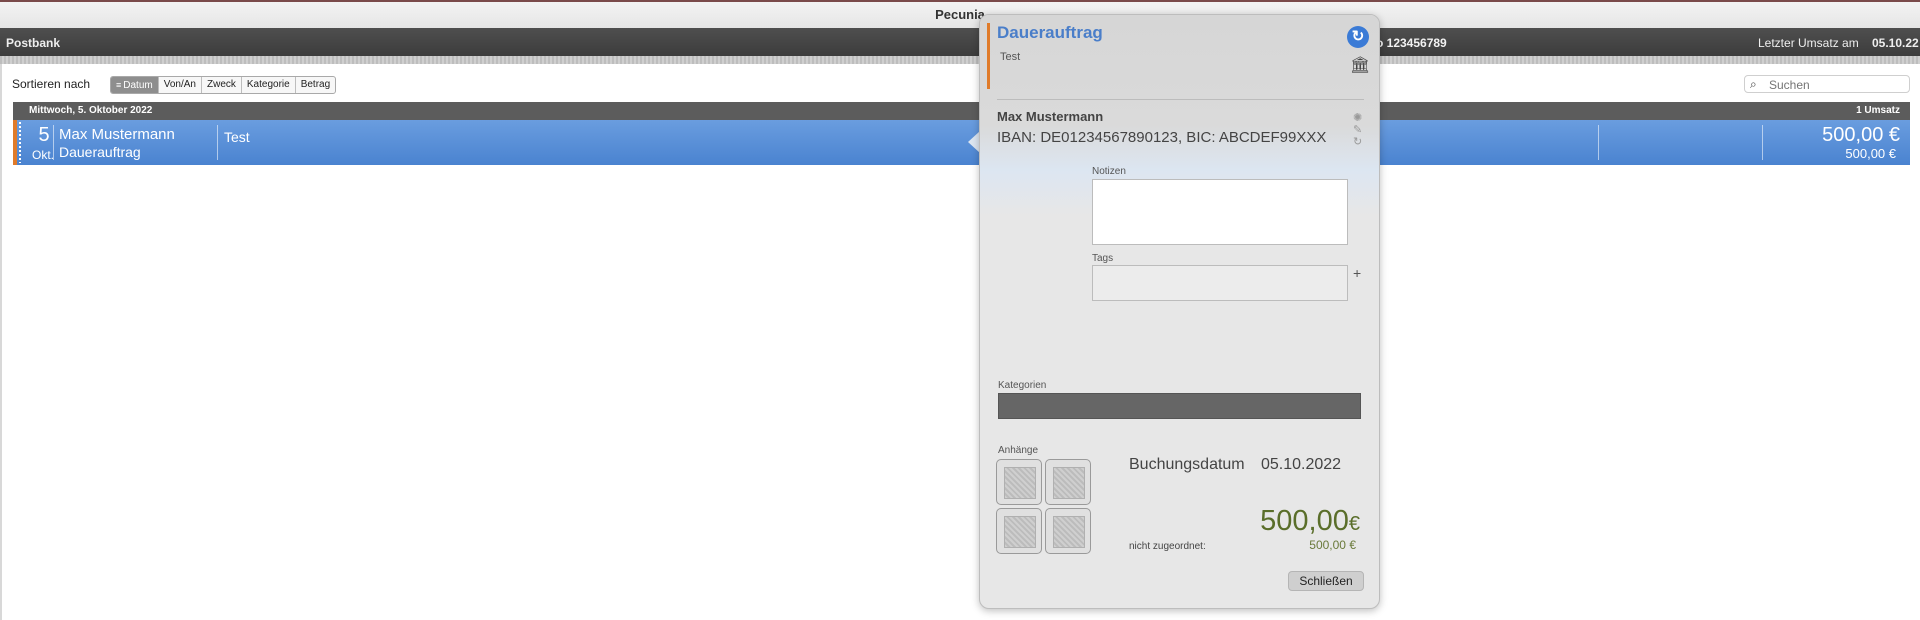 The height and width of the screenshot is (620, 1920). I want to click on standing-order-refresh-icon: ↻, so click(1358, 37).